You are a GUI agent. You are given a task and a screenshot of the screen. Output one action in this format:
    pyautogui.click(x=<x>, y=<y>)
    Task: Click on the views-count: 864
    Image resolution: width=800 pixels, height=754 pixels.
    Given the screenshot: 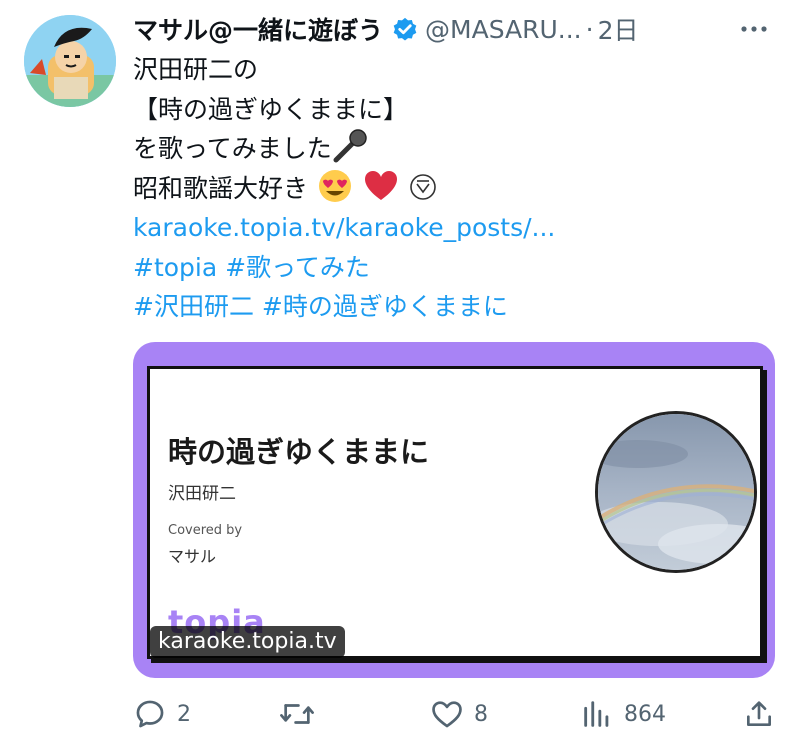 What is the action you would take?
    pyautogui.click(x=645, y=714)
    